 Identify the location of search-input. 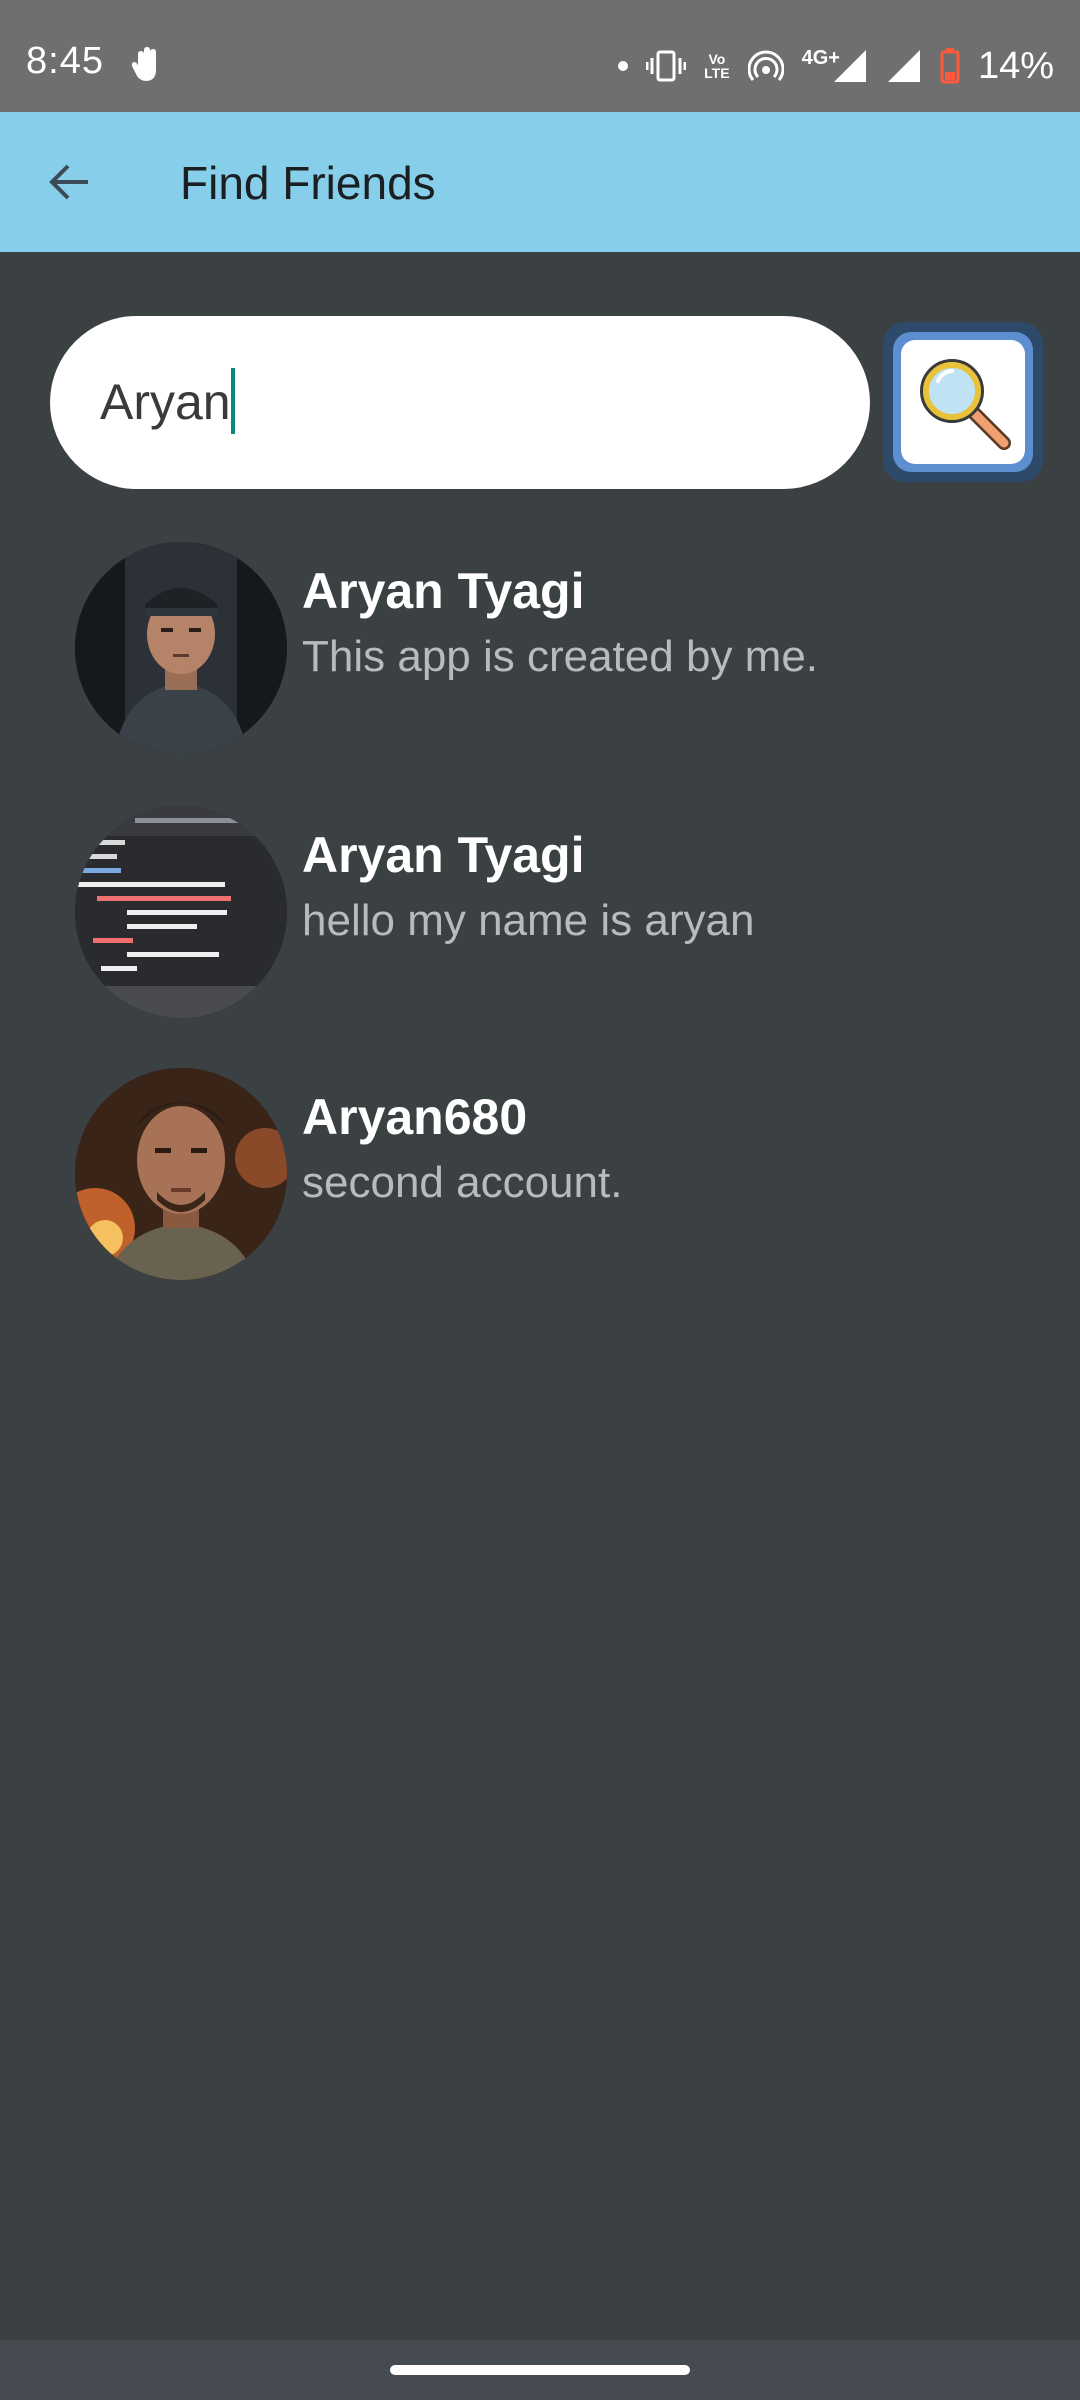
(460, 402).